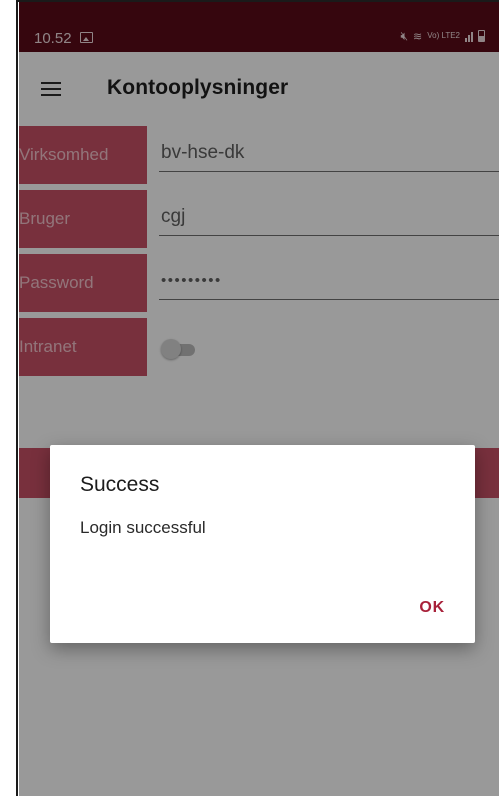 Image resolution: width=499 pixels, height=796 pixels. I want to click on dialog-title: Success, so click(120, 484).